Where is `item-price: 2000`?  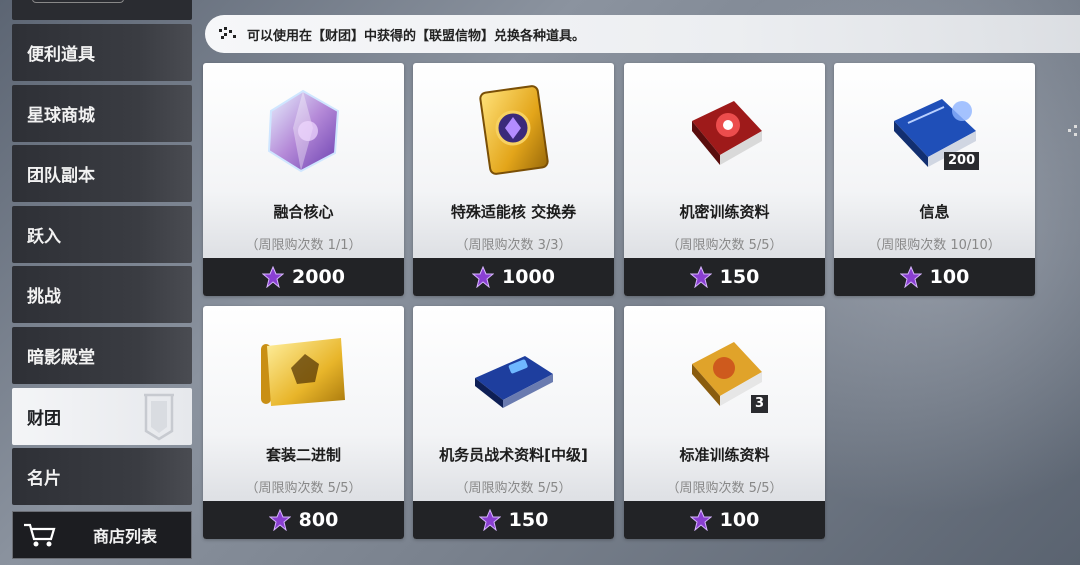
item-price: 2000 is located at coordinates (318, 277).